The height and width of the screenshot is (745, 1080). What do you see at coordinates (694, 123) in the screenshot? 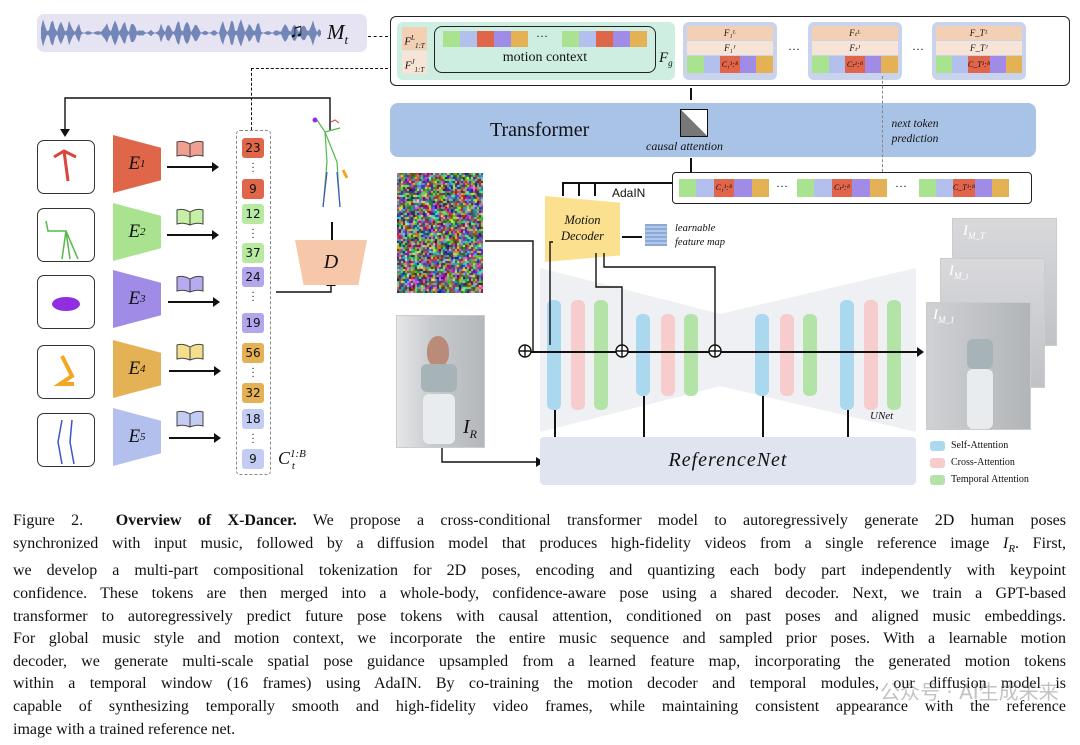
I see `causal-mask-icon` at bounding box center [694, 123].